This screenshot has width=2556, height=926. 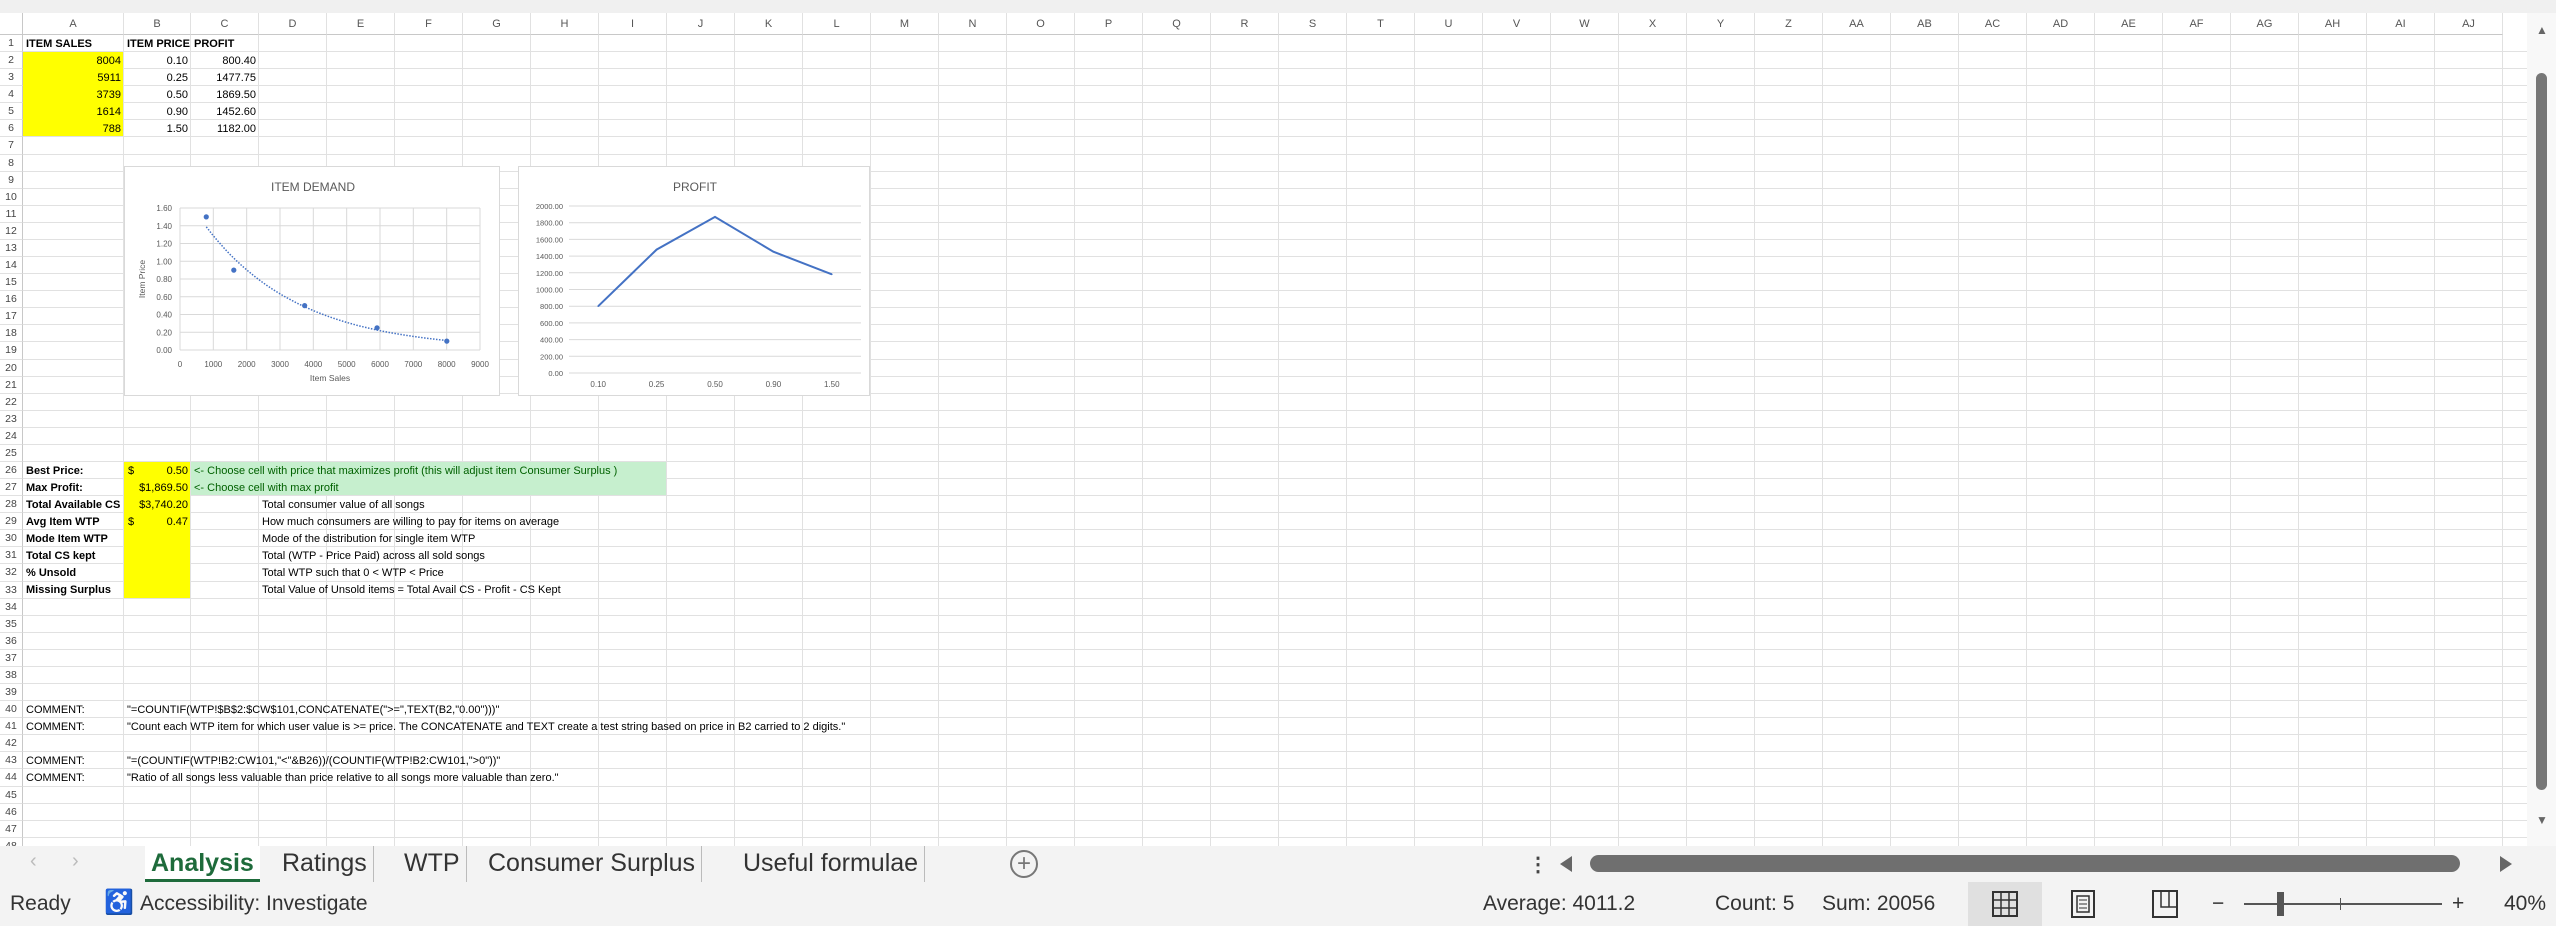 I want to click on row-header: 1, so click(x=11, y=44).